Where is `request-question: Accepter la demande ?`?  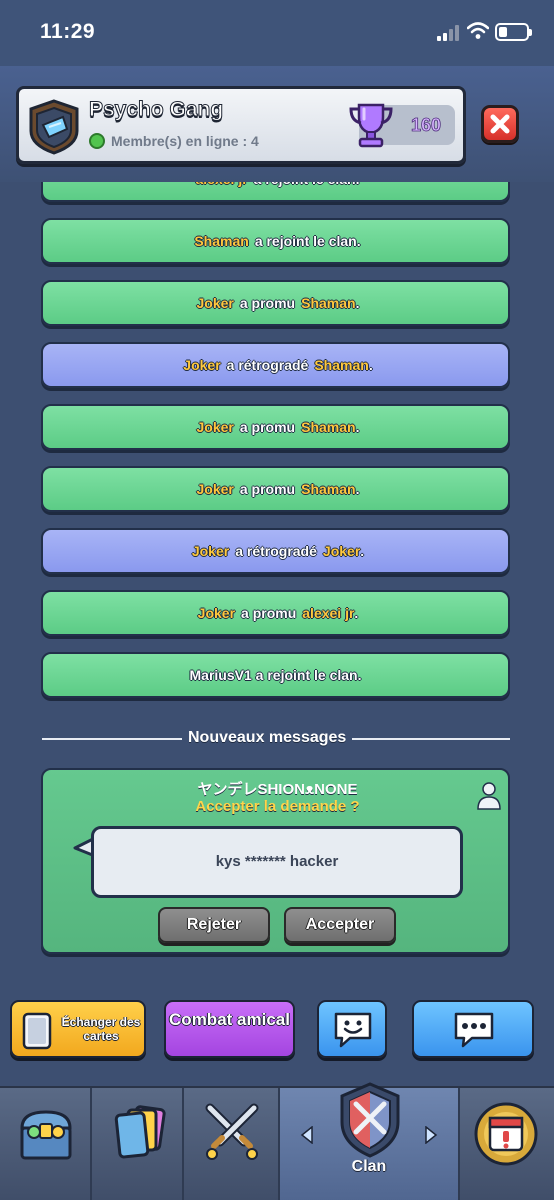 request-question: Accepter la demande ? is located at coordinates (277, 806).